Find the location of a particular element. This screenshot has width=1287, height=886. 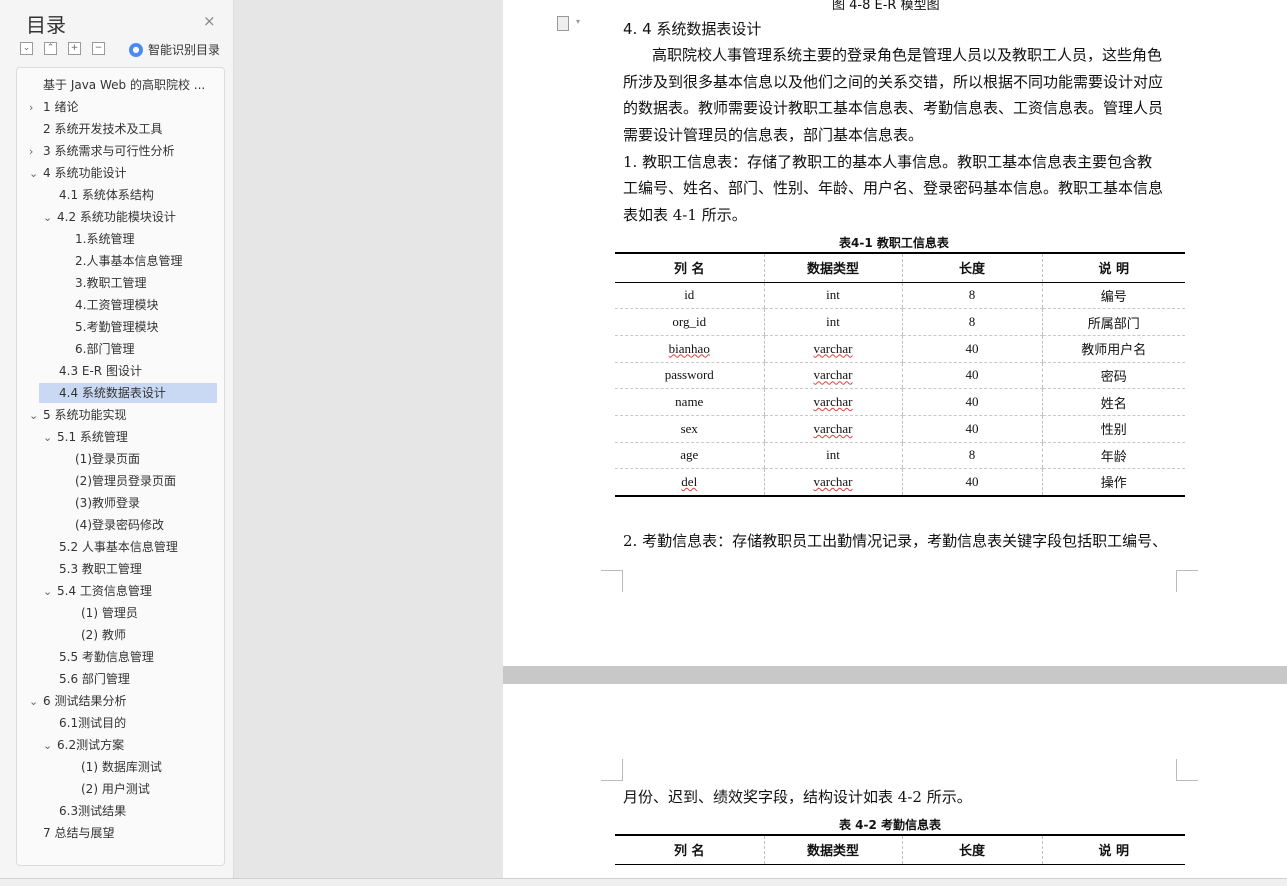

table-cell: age is located at coordinates (689, 456).